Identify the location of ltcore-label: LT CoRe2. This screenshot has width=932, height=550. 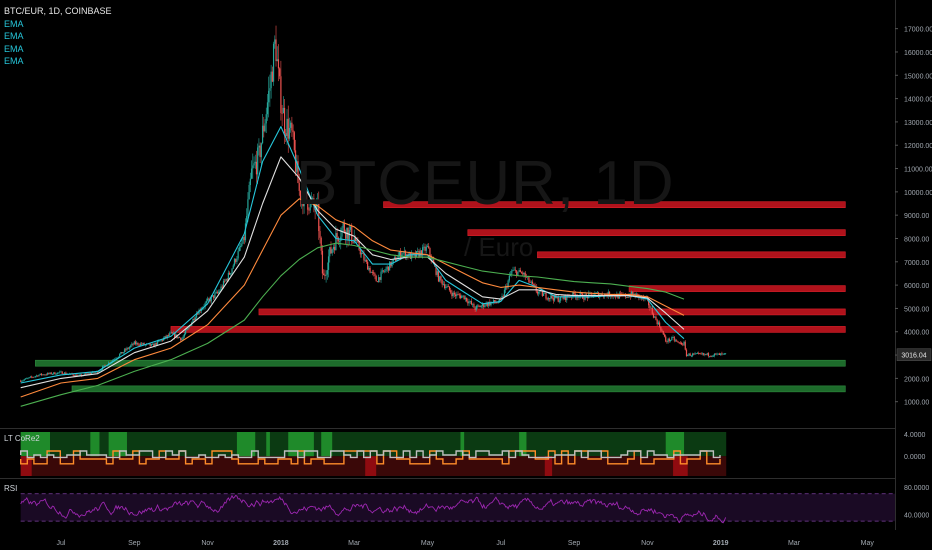
(22, 438).